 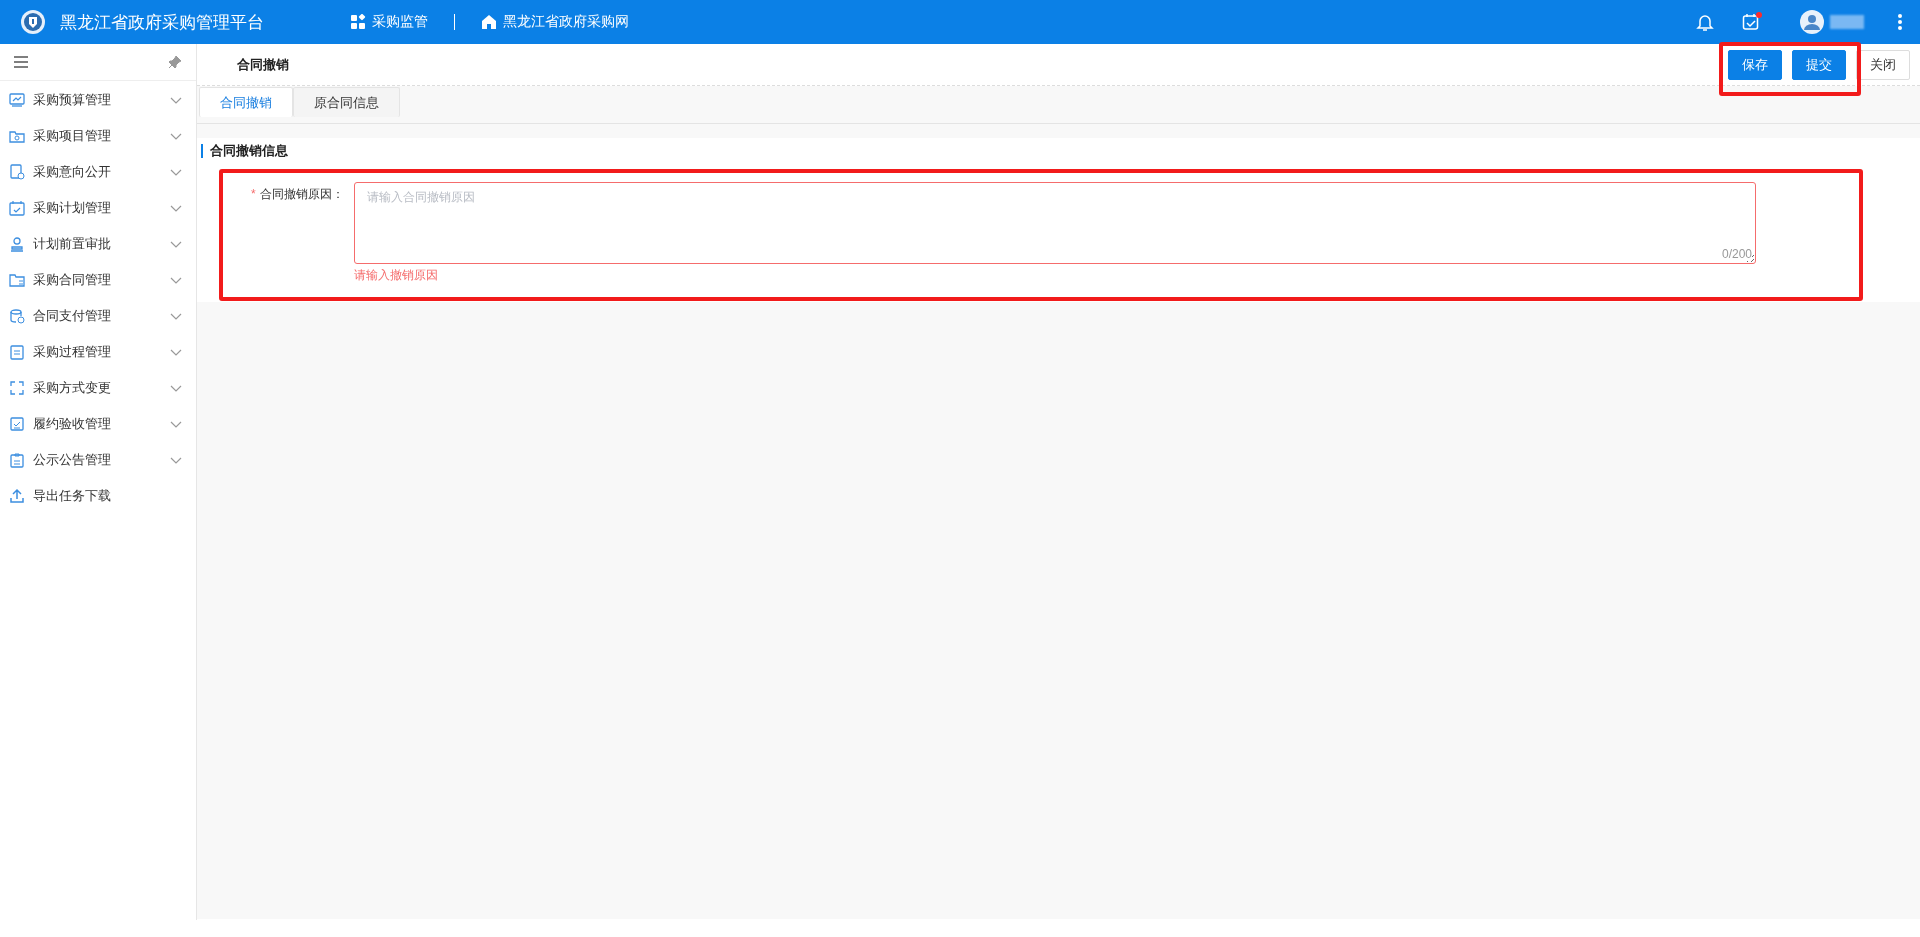 What do you see at coordinates (1705, 22) in the screenshot?
I see `bell-icon` at bounding box center [1705, 22].